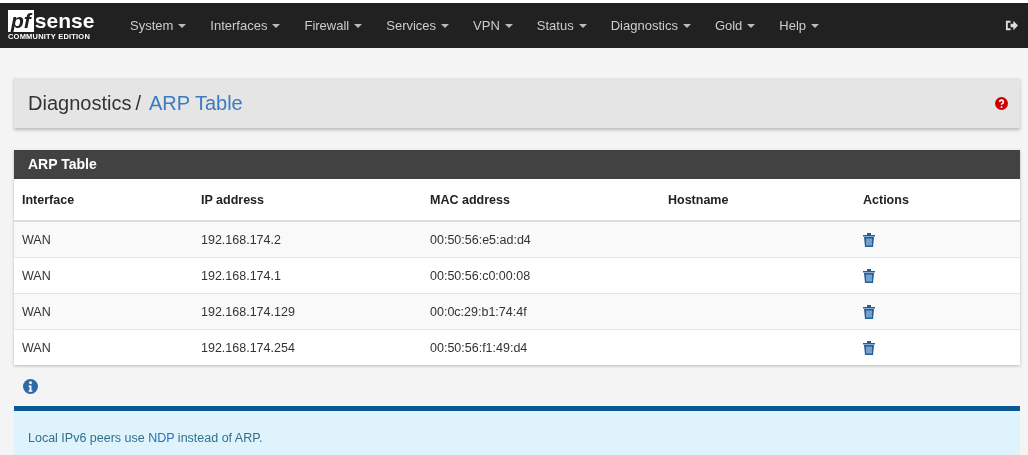  I want to click on table-cell: 00:50:56:e5:ad:d4, so click(480, 239).